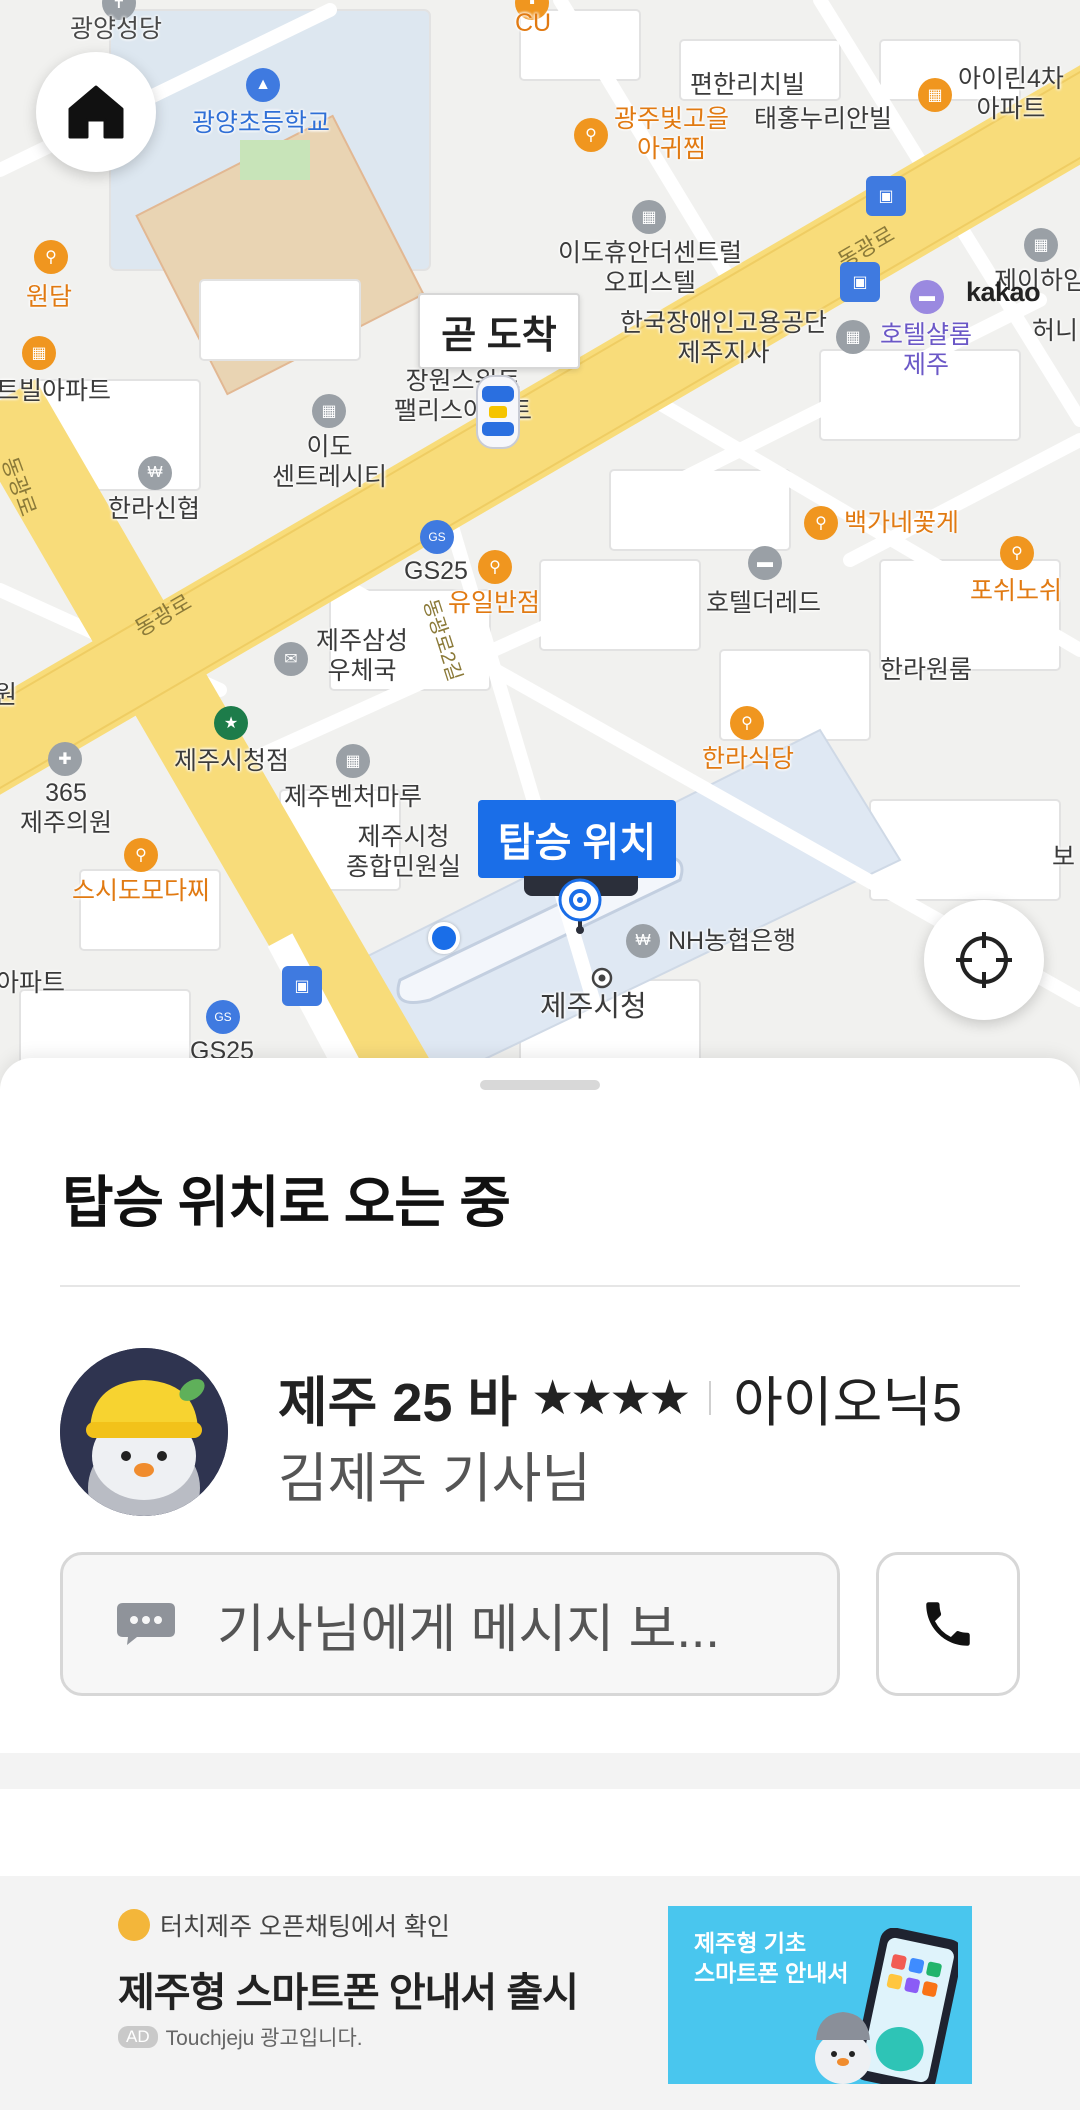  I want to click on call-driver-button, so click(948, 1624).